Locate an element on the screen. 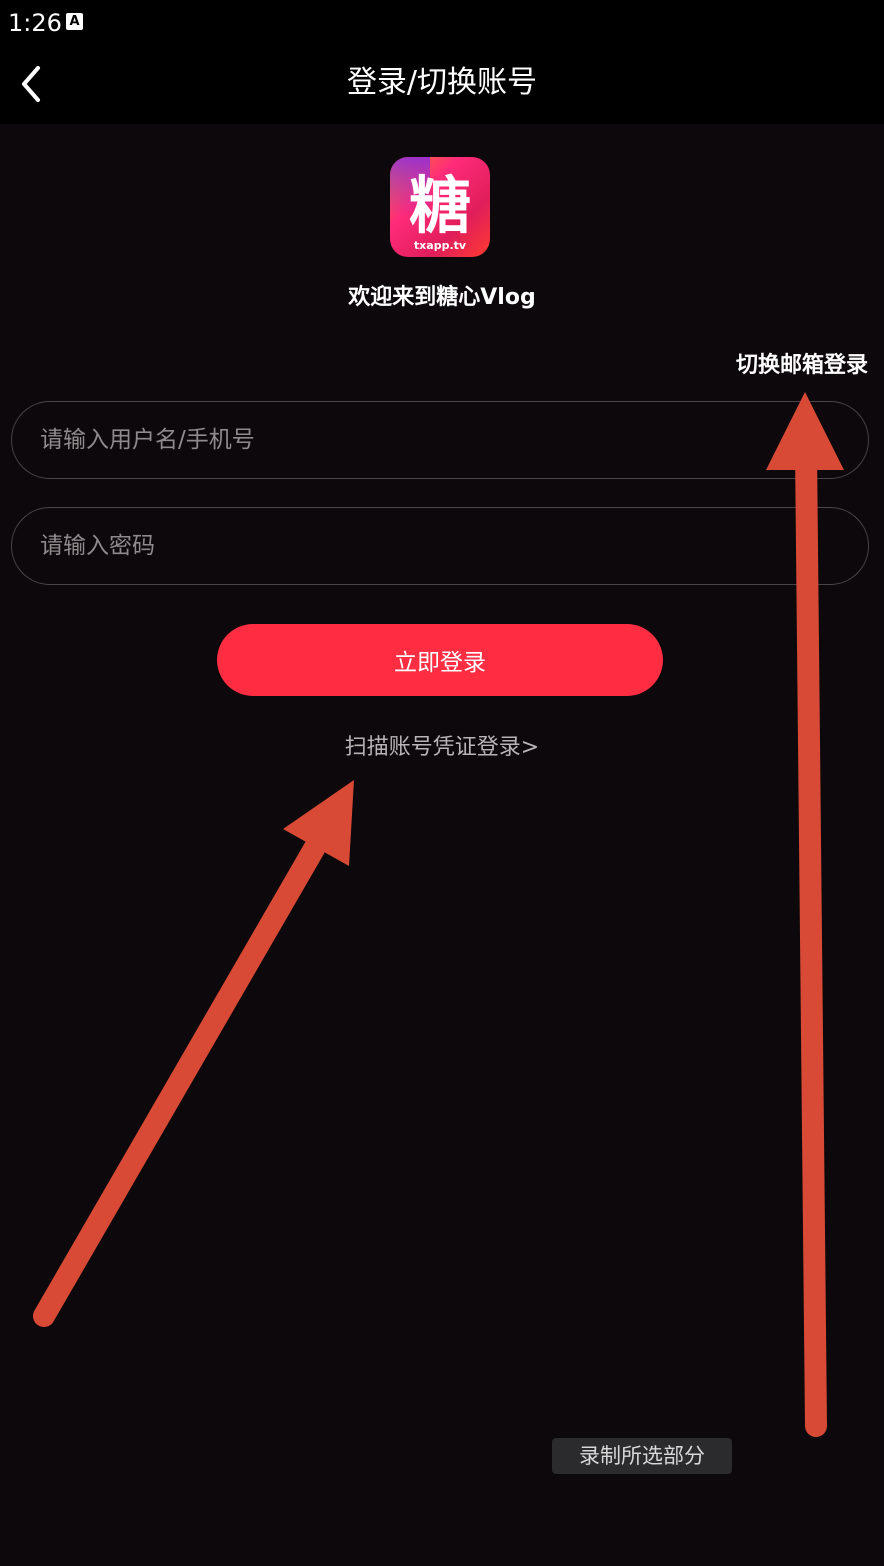 The height and width of the screenshot is (1566, 884). record-selection-button: 录制所选部分 is located at coordinates (642, 1456).